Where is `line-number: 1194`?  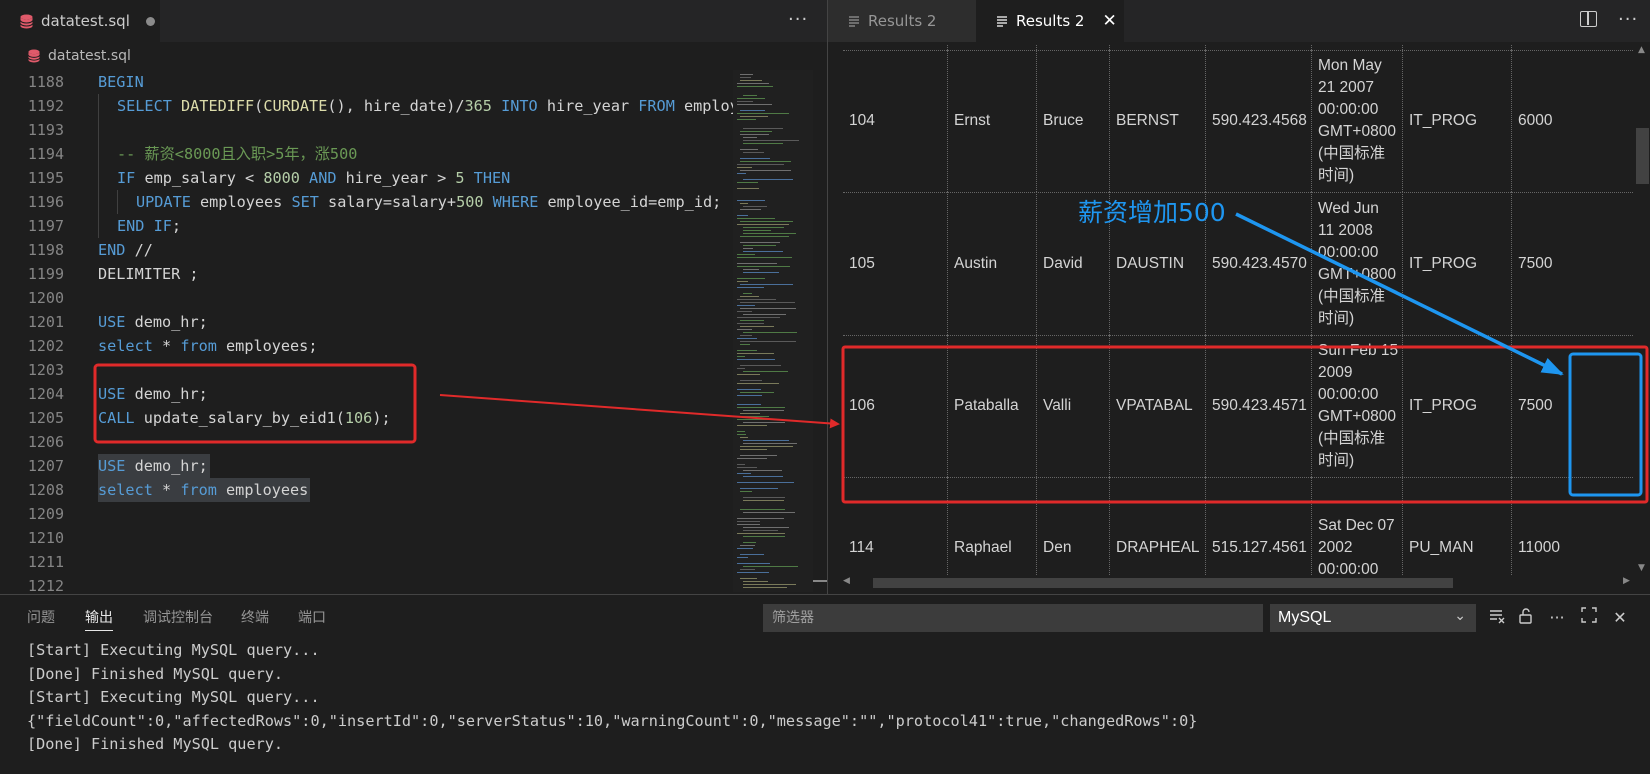 line-number: 1194 is located at coordinates (45, 154).